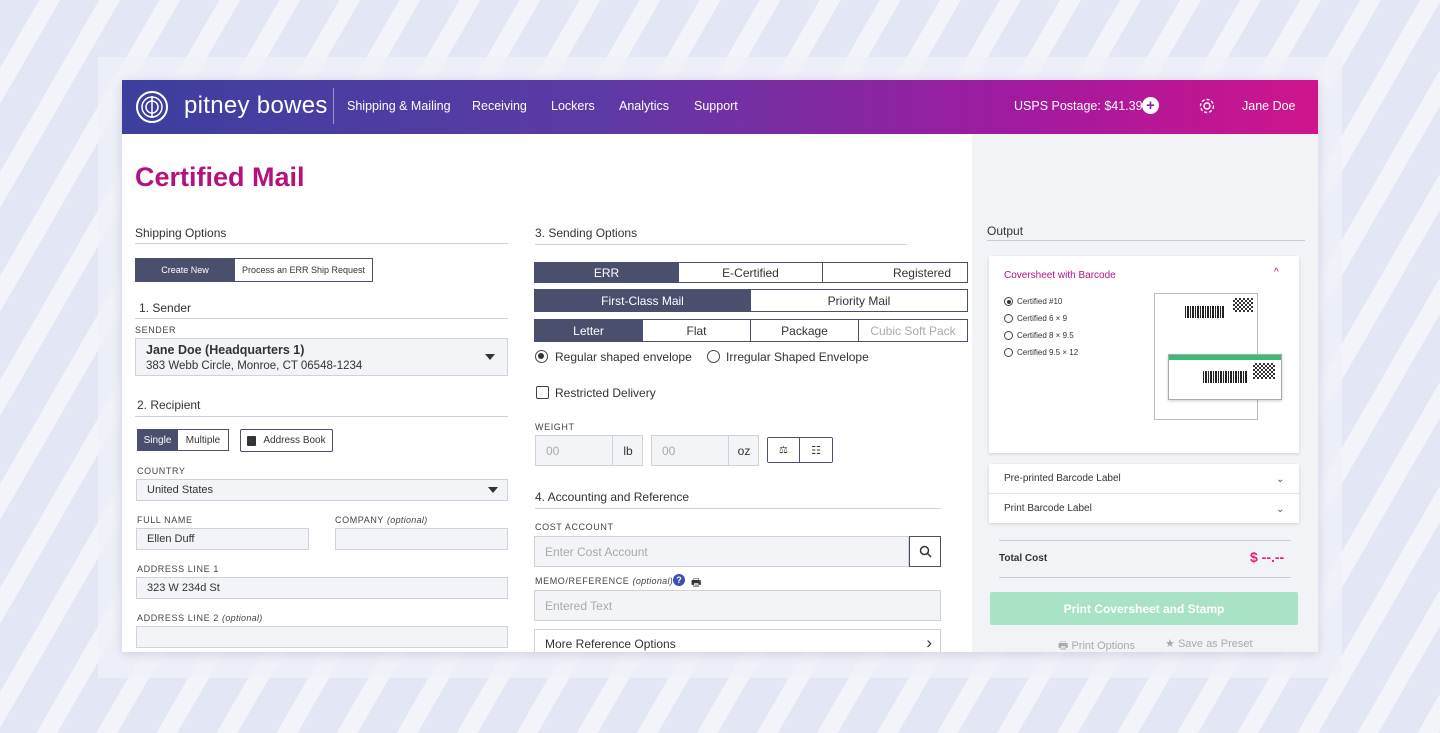 This screenshot has height=733, width=1440. Describe the element at coordinates (895, 272) in the screenshot. I see `registered-option: Registered` at that location.